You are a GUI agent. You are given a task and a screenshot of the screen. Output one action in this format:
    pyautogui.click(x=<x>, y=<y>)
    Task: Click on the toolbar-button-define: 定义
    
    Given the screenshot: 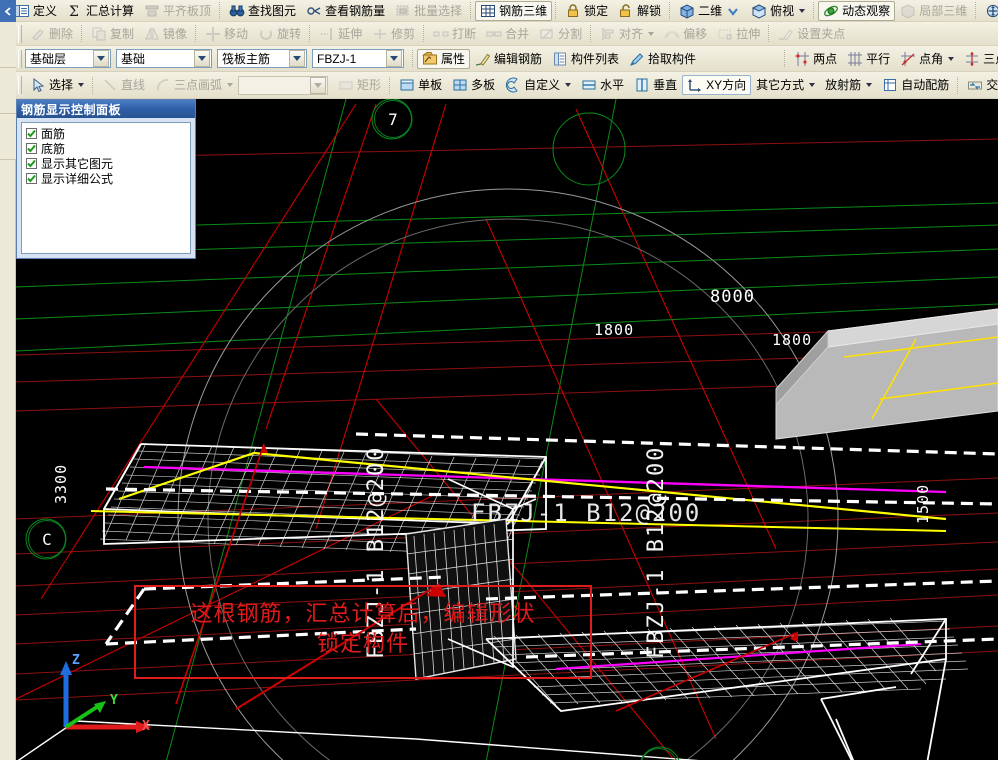 What is the action you would take?
    pyautogui.click(x=35, y=11)
    